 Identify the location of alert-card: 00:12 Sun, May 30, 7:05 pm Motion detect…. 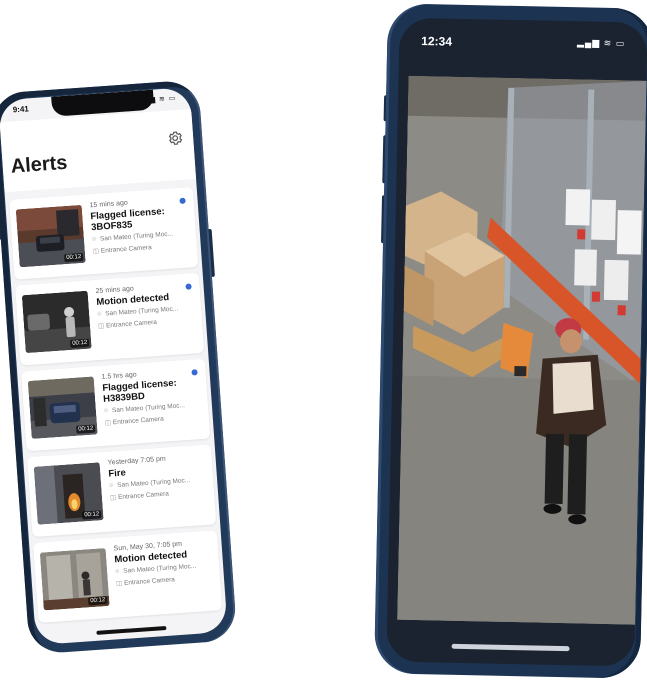
(128, 576).